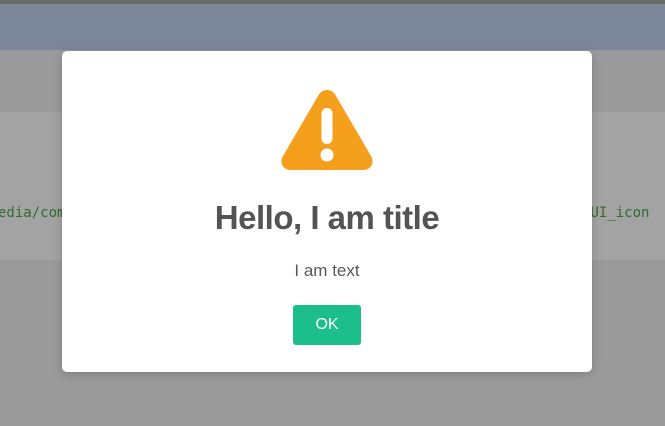 This screenshot has width=665, height=426. Describe the element at coordinates (33, 213) in the screenshot. I see `code-snippet-left: edia/com` at that location.